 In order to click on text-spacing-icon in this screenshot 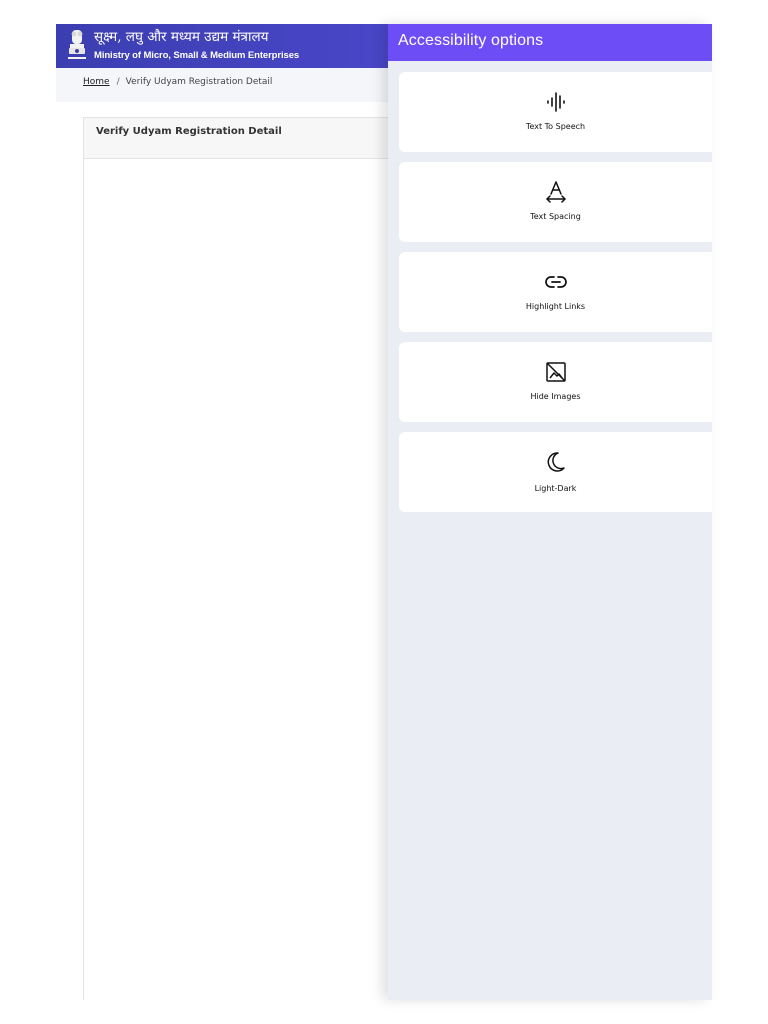, I will do `click(555, 192)`.